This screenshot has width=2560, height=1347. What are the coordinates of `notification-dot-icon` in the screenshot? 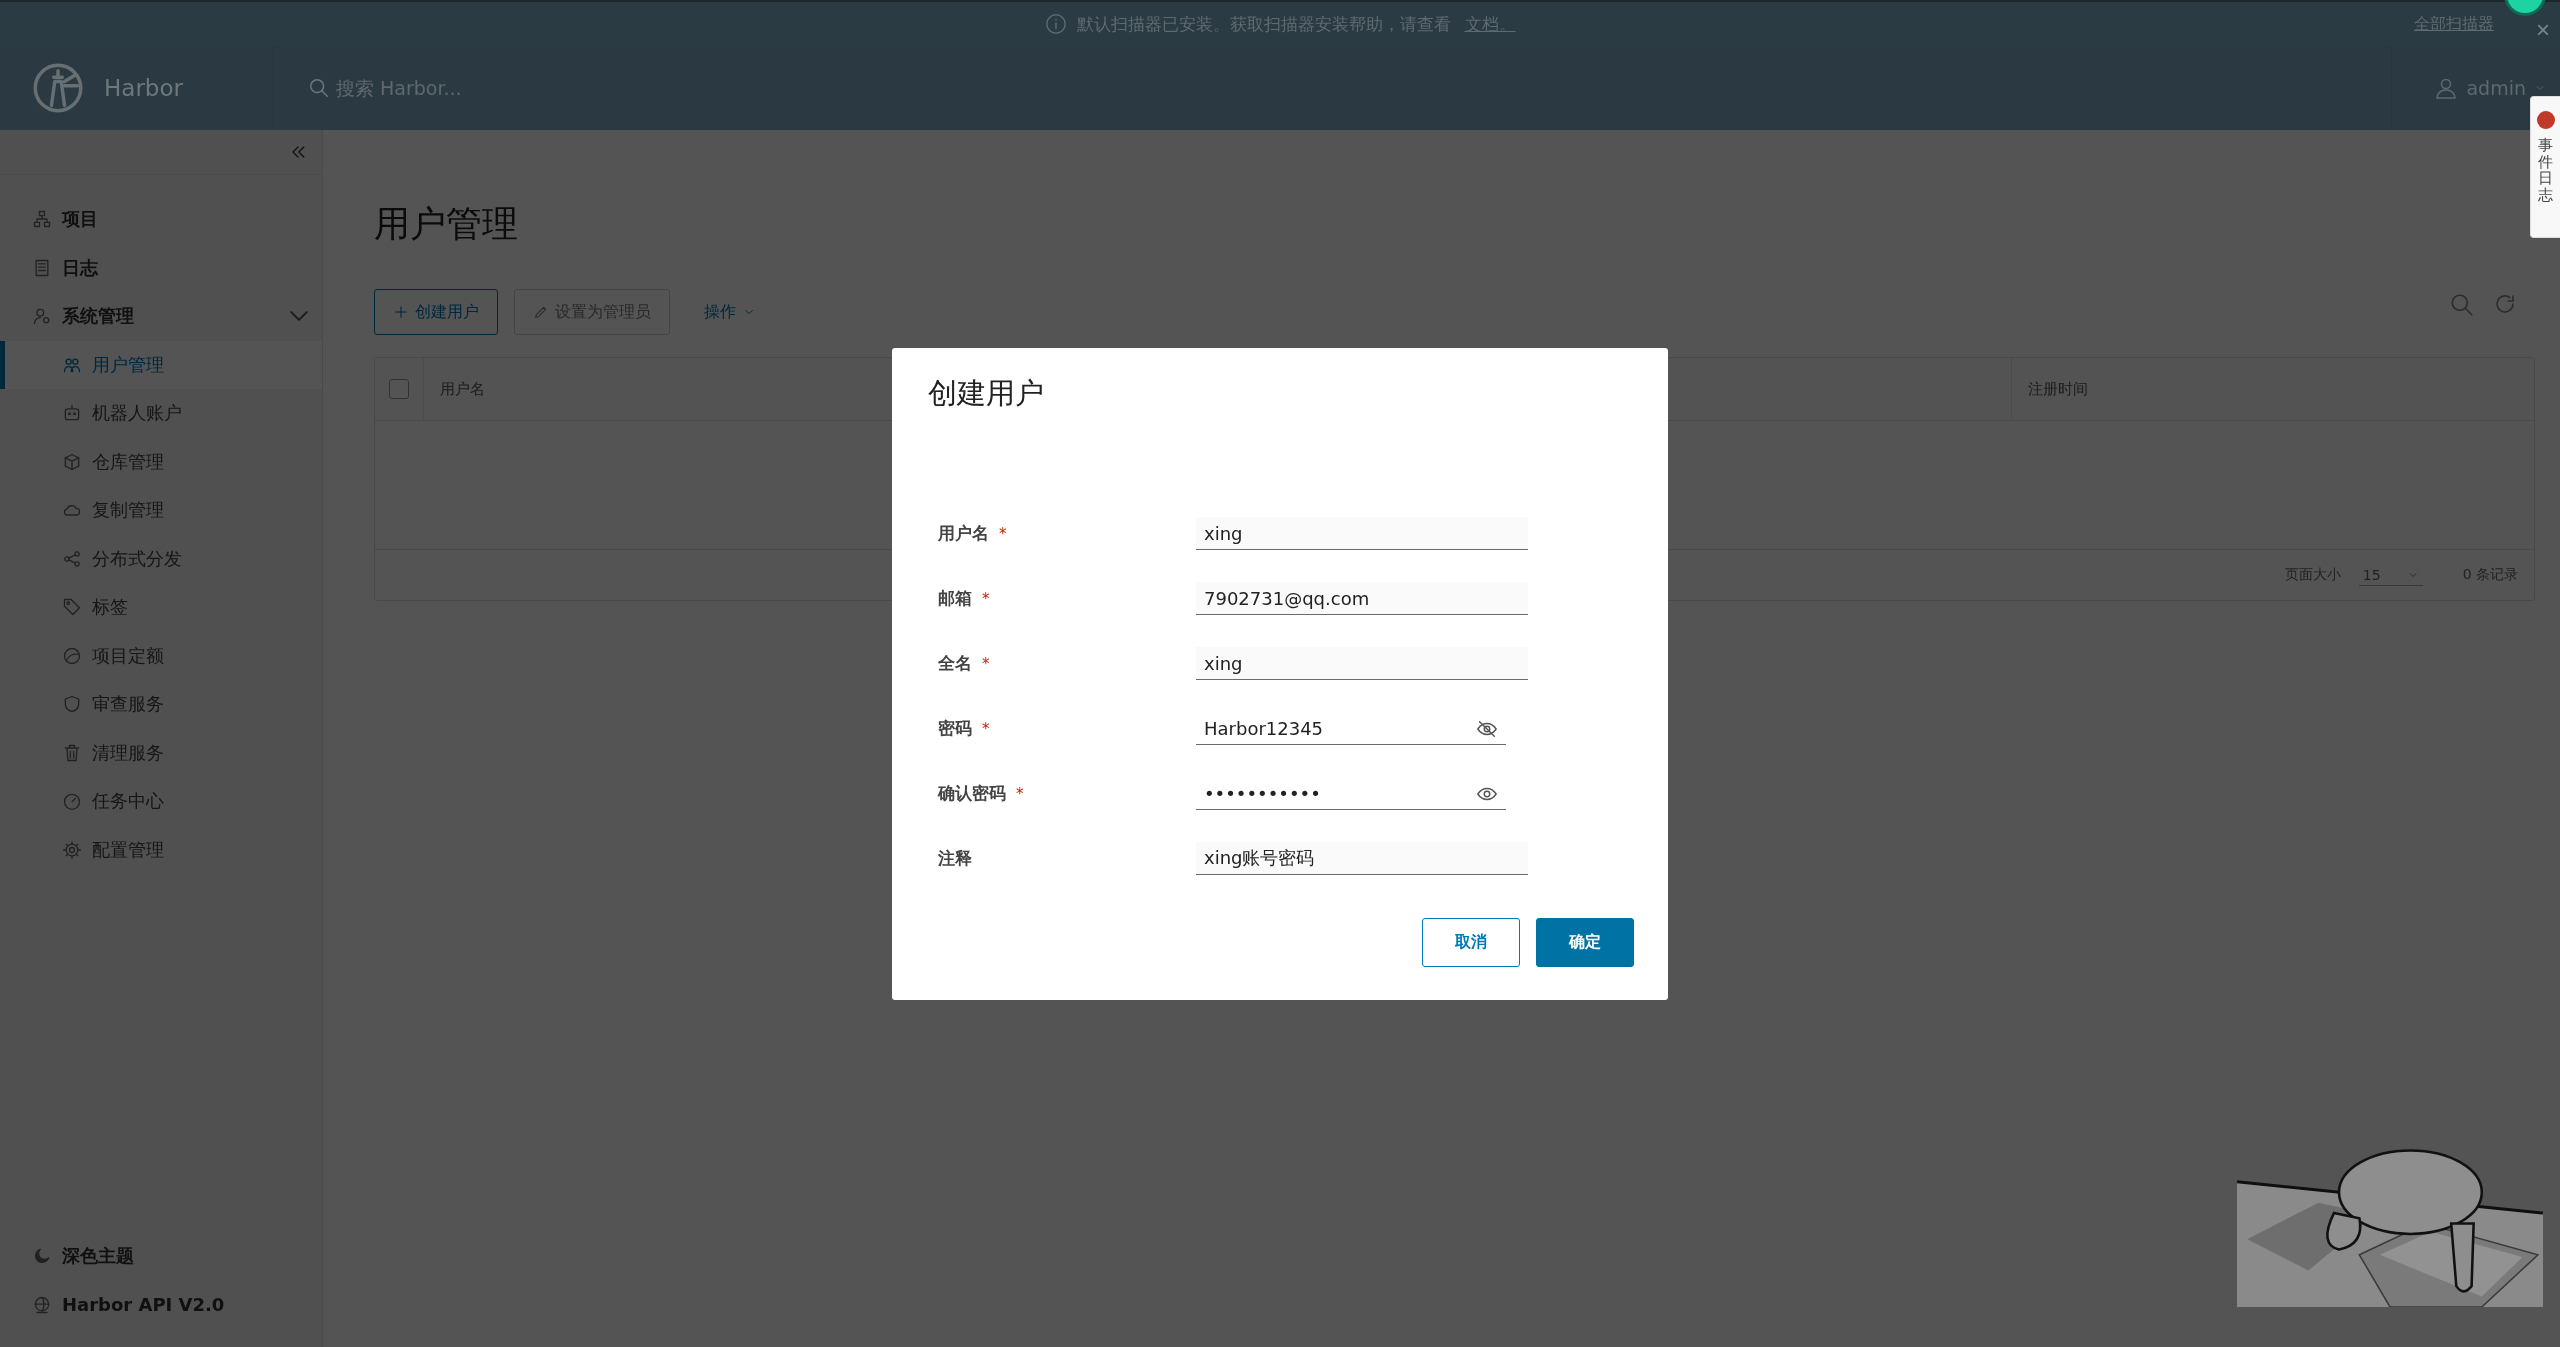 It's located at (2545, 120).